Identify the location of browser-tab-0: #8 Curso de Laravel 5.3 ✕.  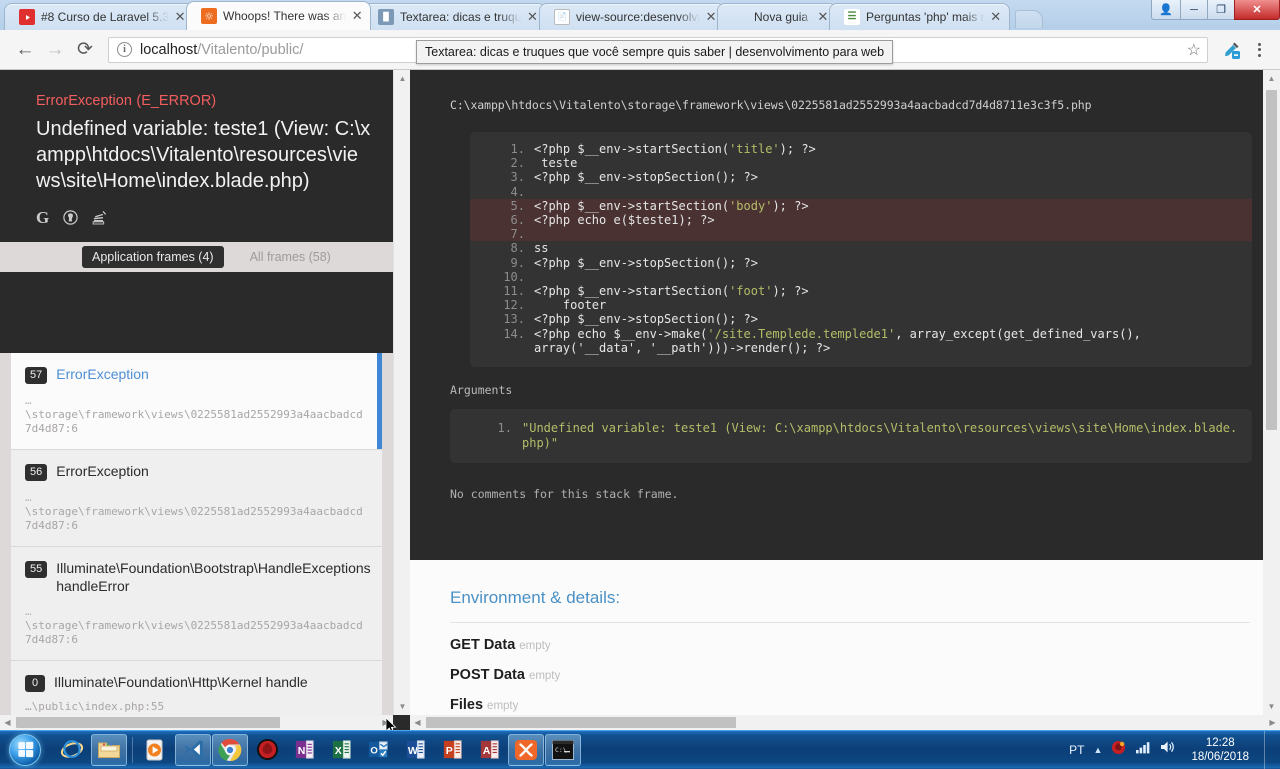
(99, 16).